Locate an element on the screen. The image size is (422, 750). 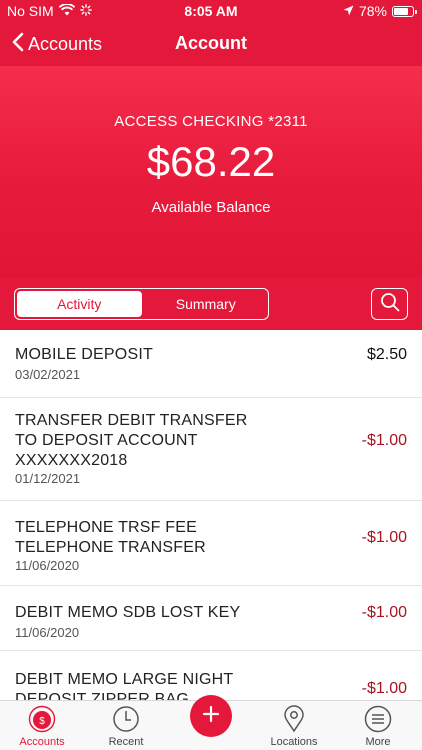
tab-locations: Locations is located at coordinates (294, 726).